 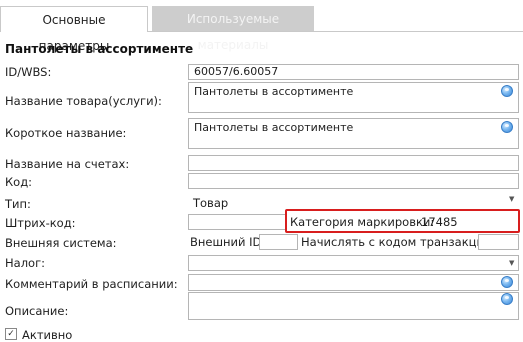 What do you see at coordinates (91, 284) in the screenshot?
I see `schedule-comment-label: Комментарий в расписании:` at bounding box center [91, 284].